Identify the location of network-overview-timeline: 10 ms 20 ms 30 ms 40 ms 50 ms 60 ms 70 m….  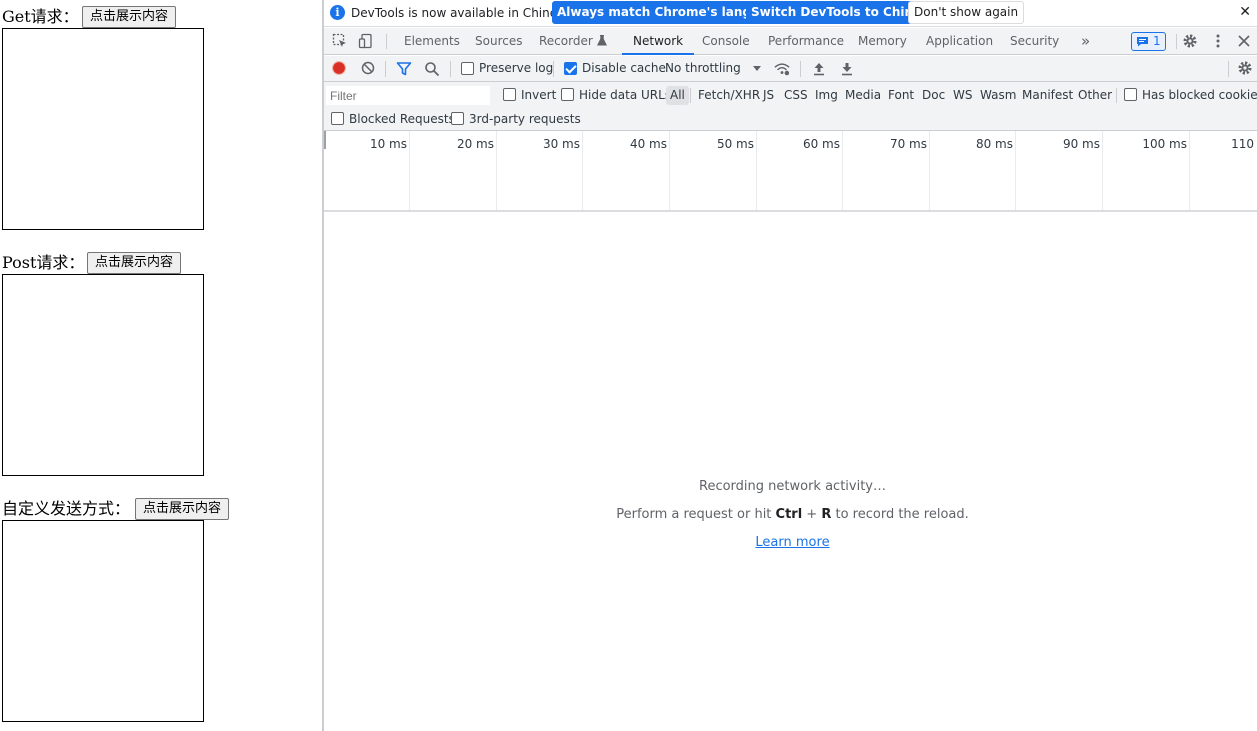
(790, 171).